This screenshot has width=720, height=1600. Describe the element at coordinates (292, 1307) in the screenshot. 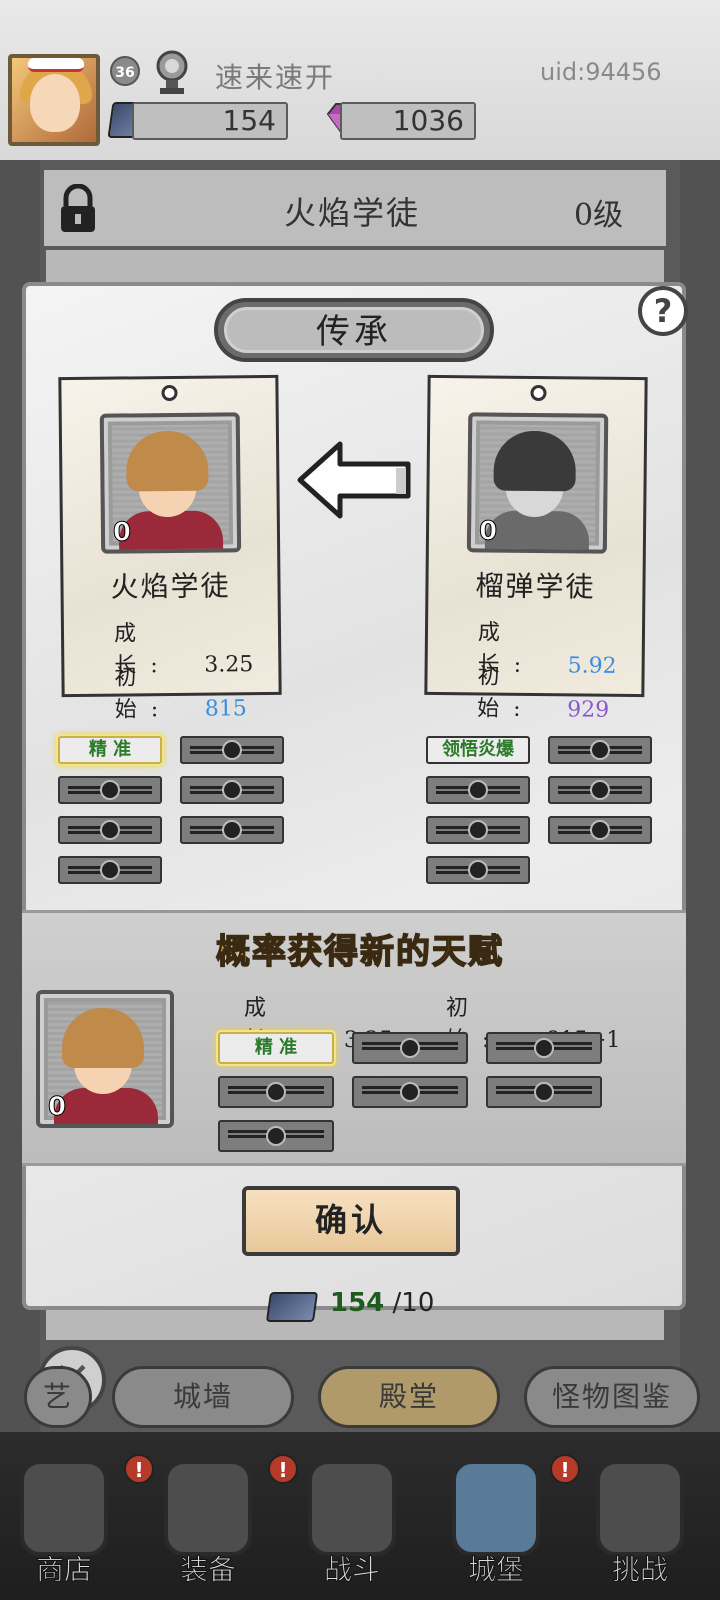

I see `book-icon` at that location.